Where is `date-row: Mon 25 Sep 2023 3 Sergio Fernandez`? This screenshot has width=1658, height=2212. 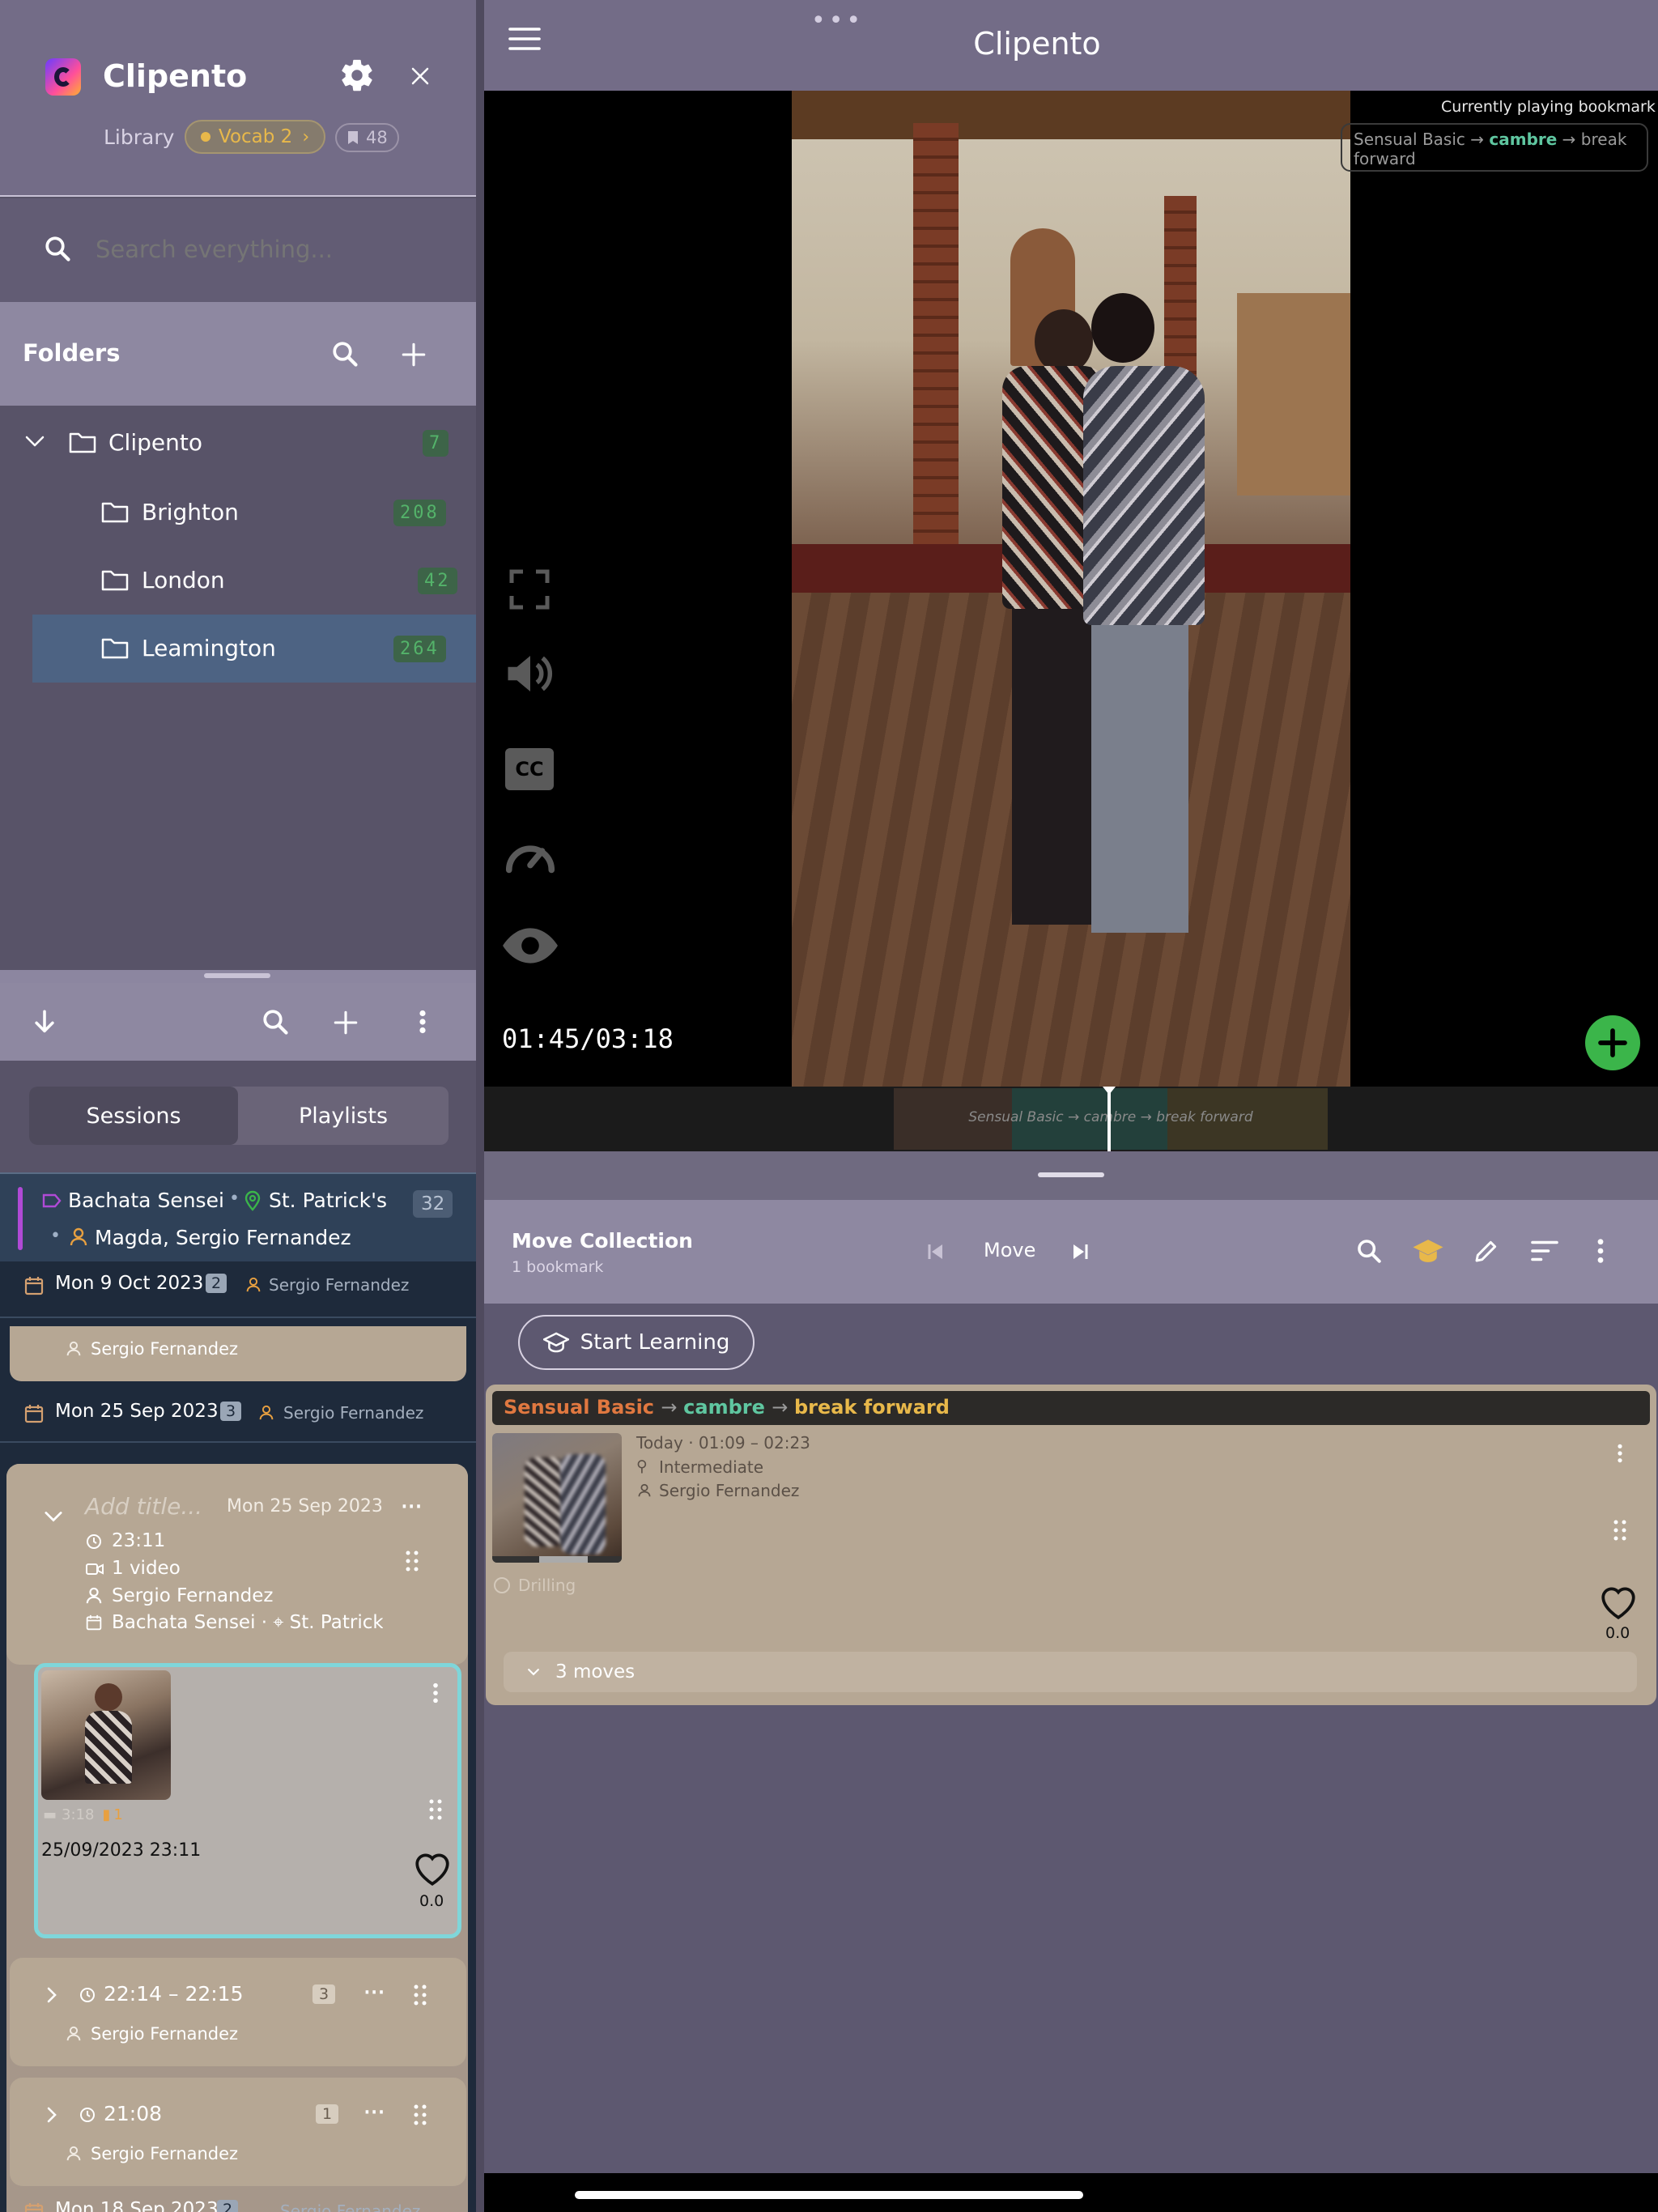 date-row: Mon 25 Sep 2023 3 Sergio Fernandez is located at coordinates (238, 1415).